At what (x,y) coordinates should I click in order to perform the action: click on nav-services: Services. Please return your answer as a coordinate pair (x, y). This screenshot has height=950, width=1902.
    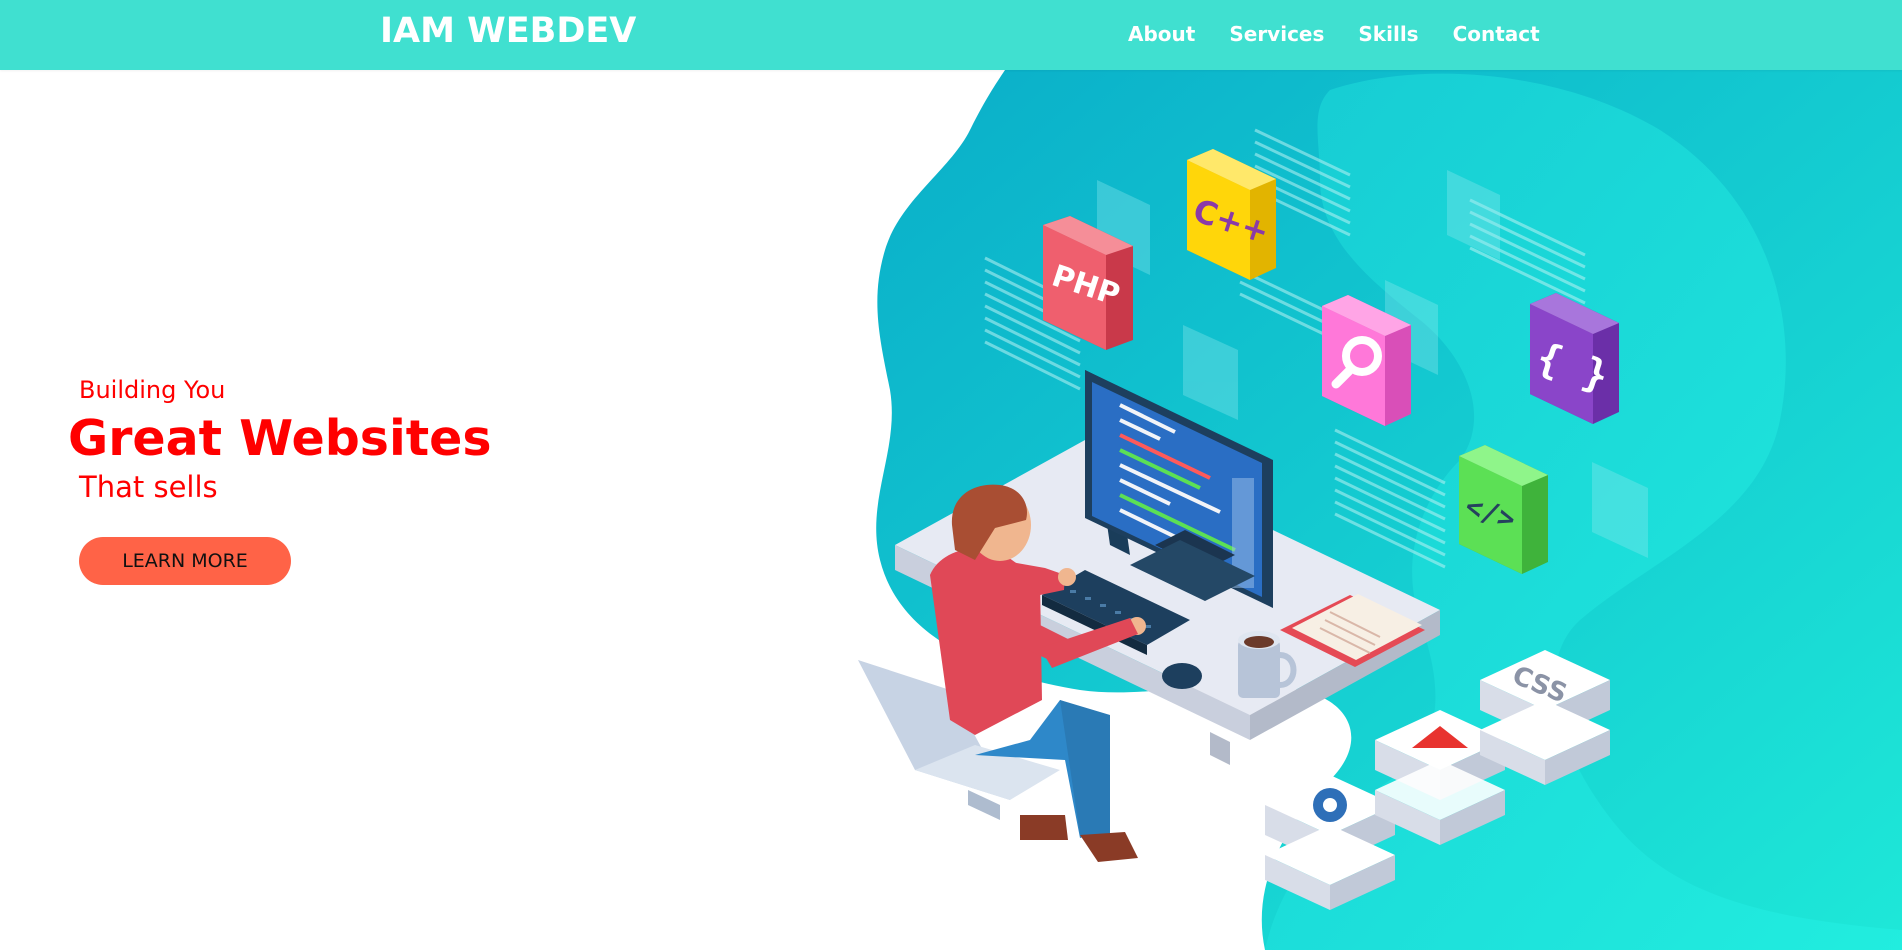
    Looking at the image, I should click on (1276, 34).